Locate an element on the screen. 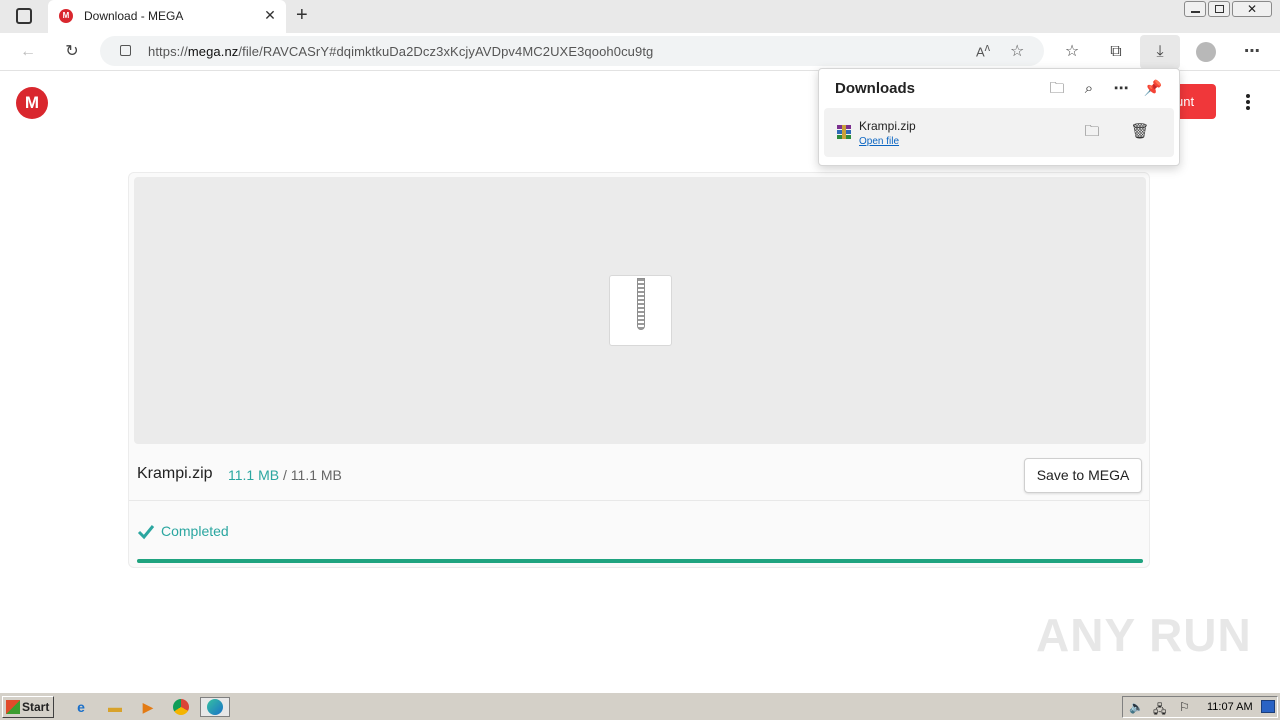  open-downloads-folder-icon: 🗀 is located at coordinates (1057, 89).